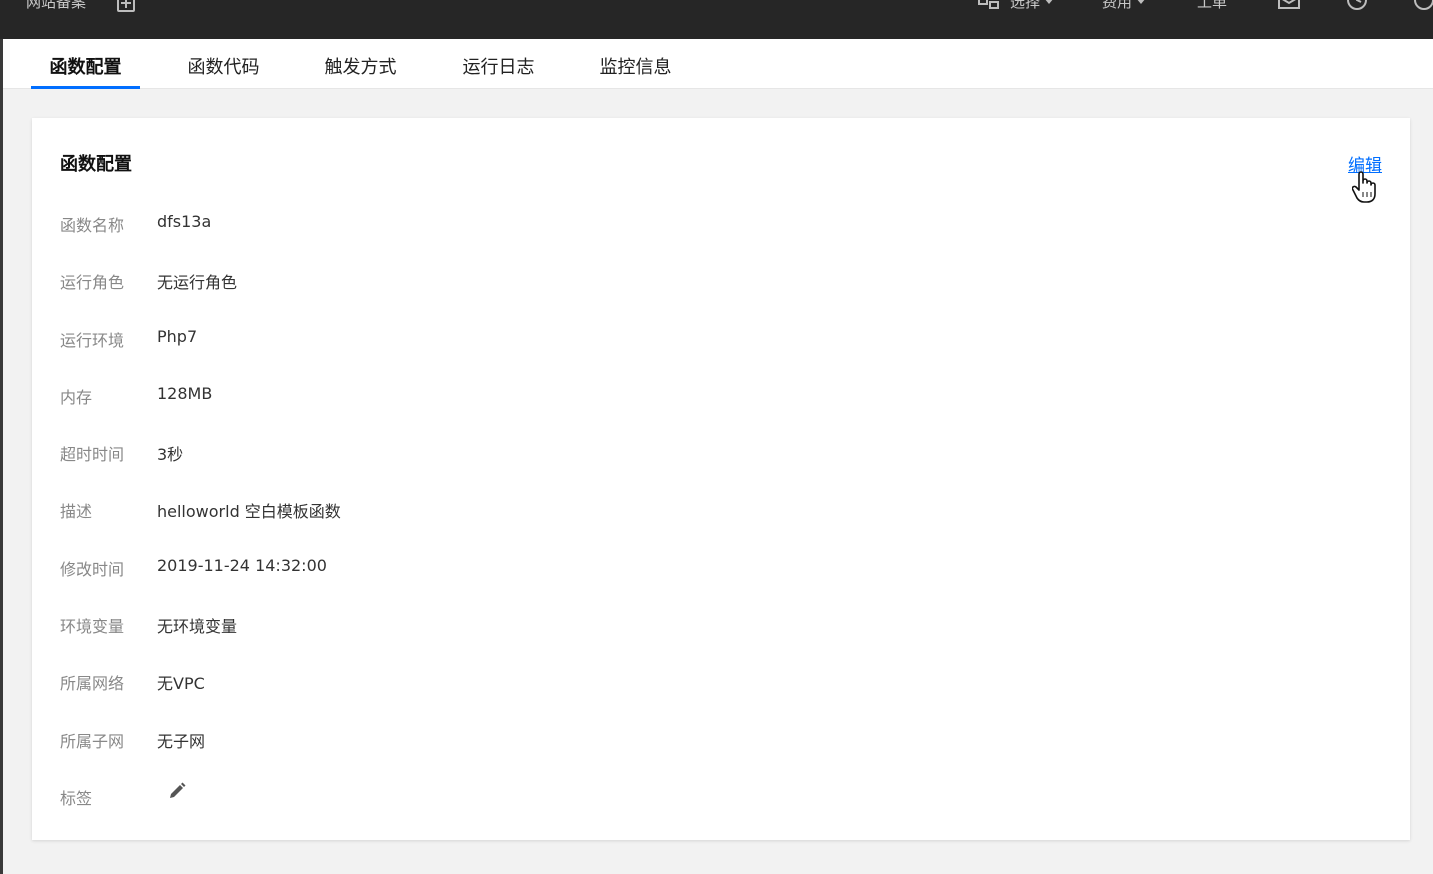  I want to click on field-label: 所属网络, so click(92, 684).